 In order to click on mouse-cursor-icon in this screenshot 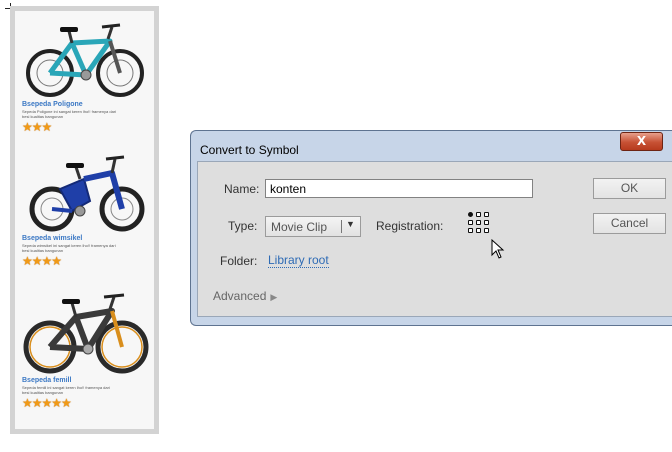, I will do `click(498, 249)`.